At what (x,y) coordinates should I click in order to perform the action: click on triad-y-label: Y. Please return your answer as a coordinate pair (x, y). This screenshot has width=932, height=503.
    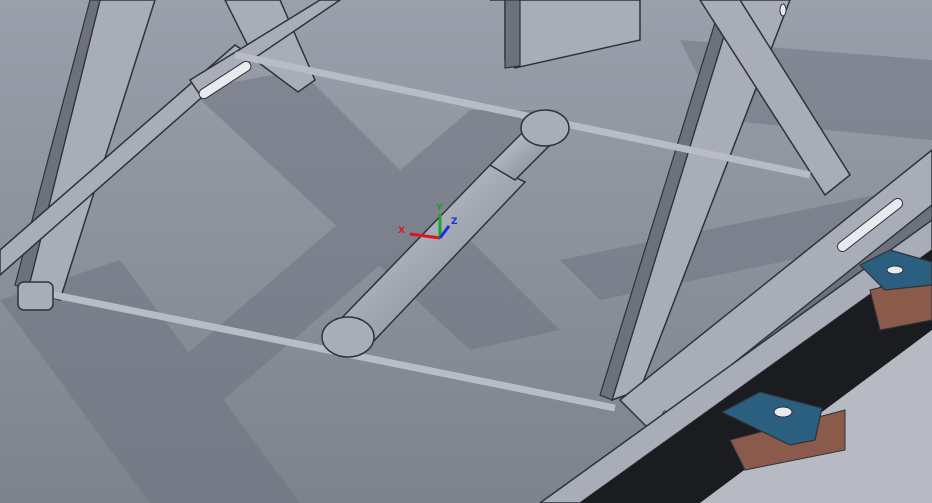
    Looking at the image, I should click on (439, 208).